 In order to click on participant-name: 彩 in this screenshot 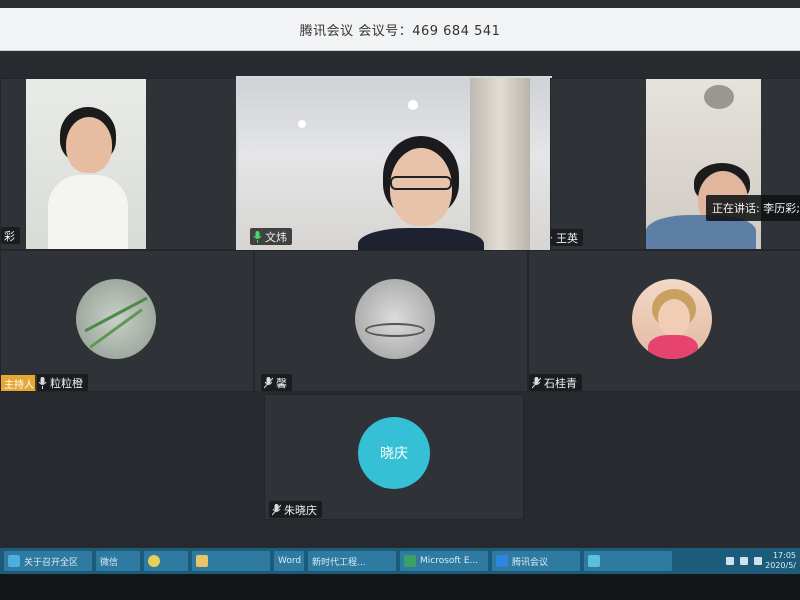, I will do `click(9, 236)`.